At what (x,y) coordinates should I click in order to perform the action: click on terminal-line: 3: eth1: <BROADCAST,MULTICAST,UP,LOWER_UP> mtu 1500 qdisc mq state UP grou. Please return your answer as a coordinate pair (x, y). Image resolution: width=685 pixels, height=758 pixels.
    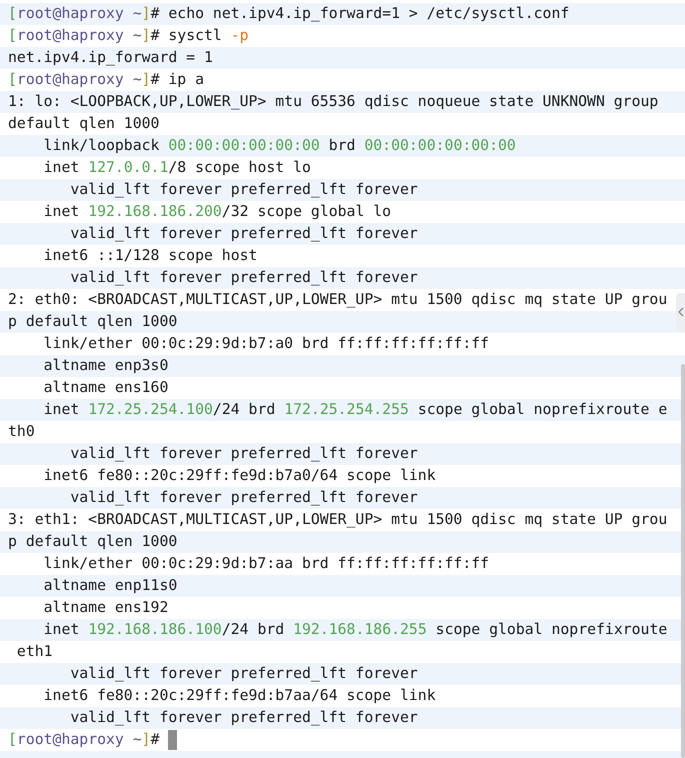
    Looking at the image, I should click on (338, 520).